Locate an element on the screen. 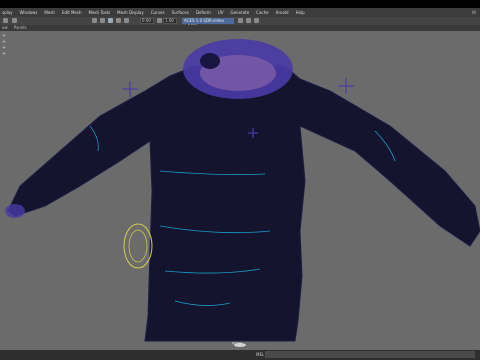 This screenshot has width=480, height=360. menu-cache: Cache is located at coordinates (262, 12).